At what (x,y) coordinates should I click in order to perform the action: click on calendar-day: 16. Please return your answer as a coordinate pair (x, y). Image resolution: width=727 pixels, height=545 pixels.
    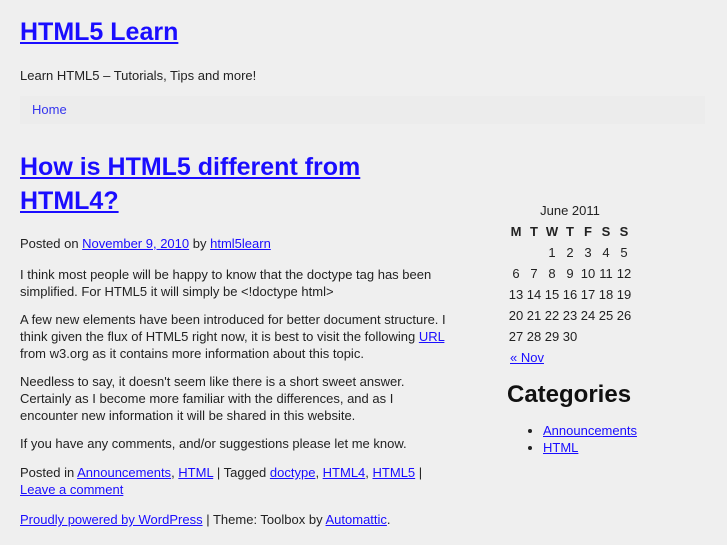
    Looking at the image, I should click on (570, 294).